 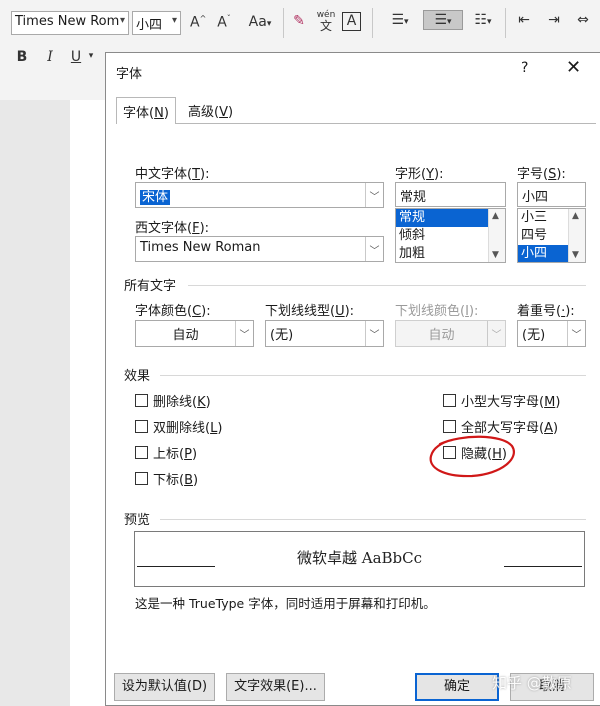 I want to click on emphasis-mark-value: (无), so click(x=534, y=335).